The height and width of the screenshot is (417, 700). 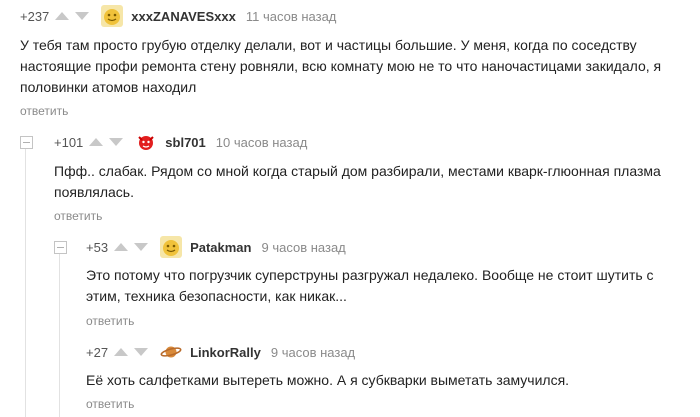 I want to click on comment-rating: +27, so click(x=97, y=352).